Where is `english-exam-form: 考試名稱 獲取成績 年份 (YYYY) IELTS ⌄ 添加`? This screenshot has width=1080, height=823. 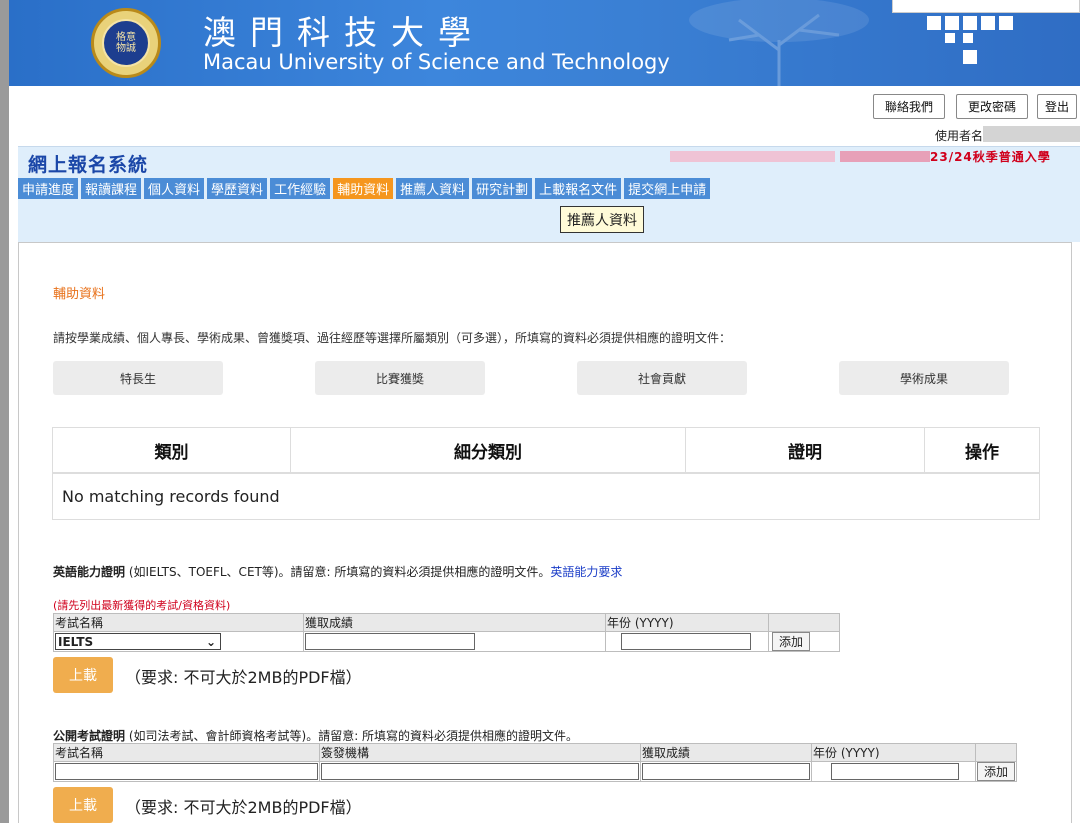
english-exam-form: 考試名稱 獲取成績 年份 (YYYY) IELTS ⌄ 添加 is located at coordinates (446, 632).